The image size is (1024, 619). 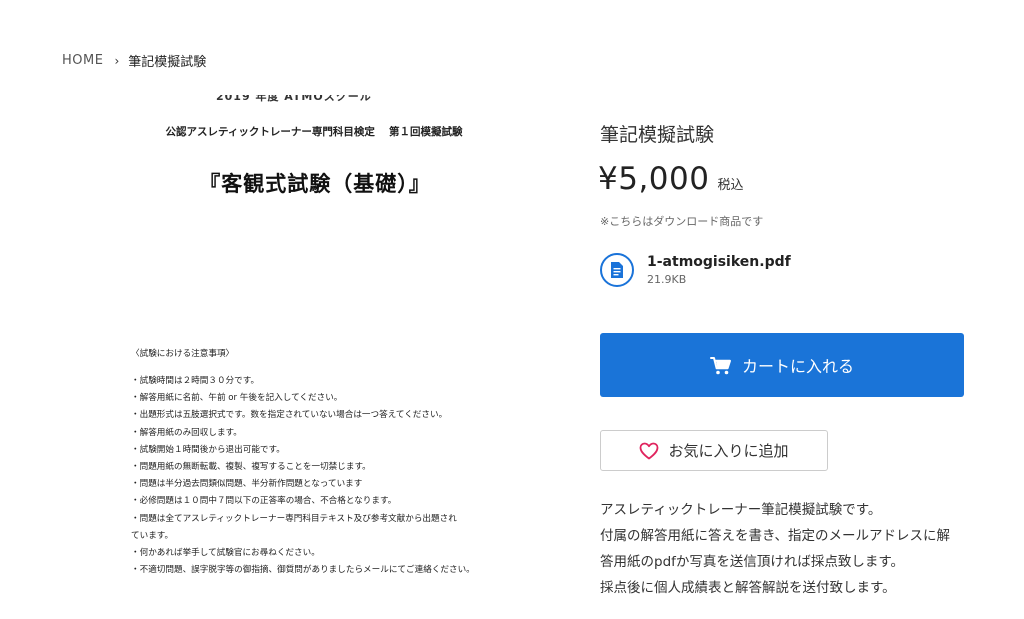 I want to click on preview-notes-title: 〈試験における注意事項〉, so click(x=183, y=354).